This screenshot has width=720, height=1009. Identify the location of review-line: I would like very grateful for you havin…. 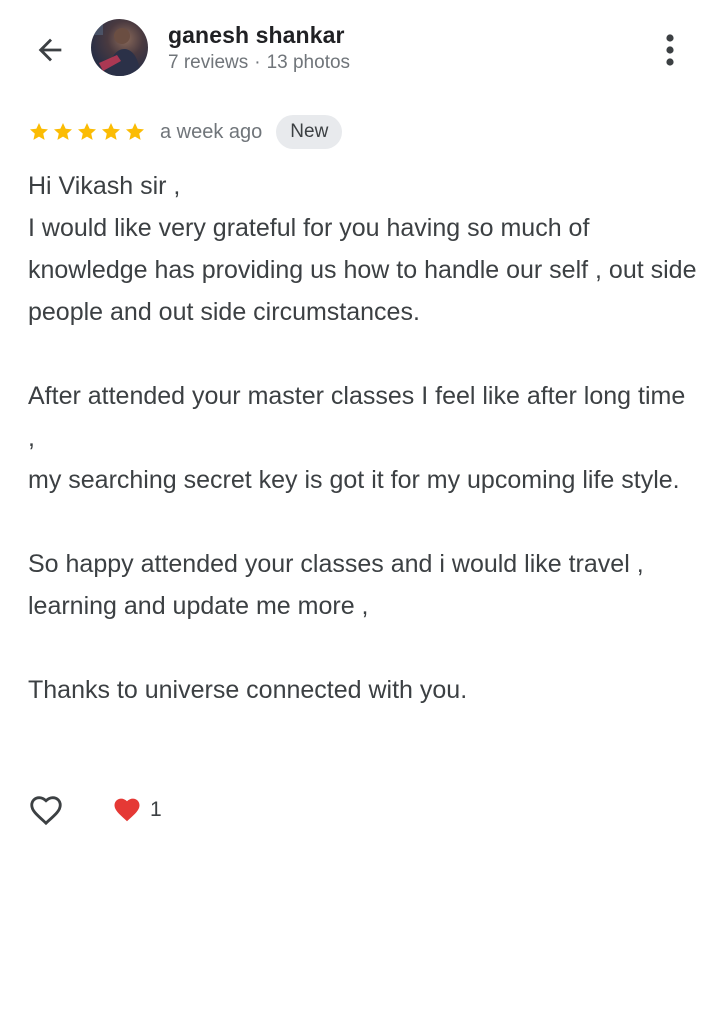
(362, 270).